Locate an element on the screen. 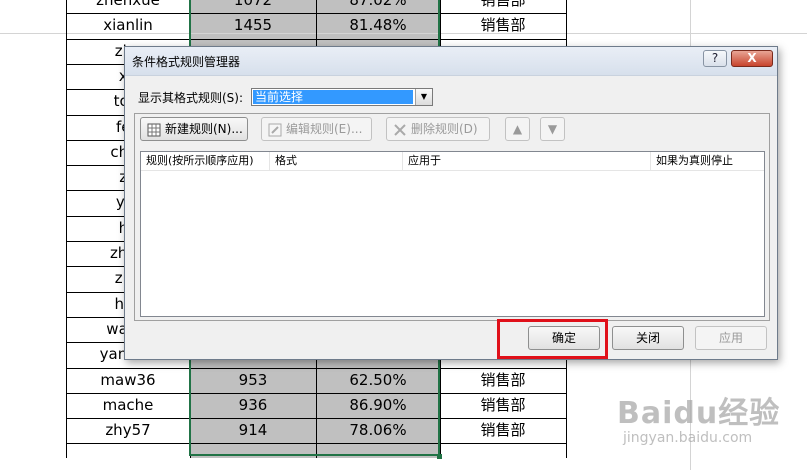  cell-name: xianlin is located at coordinates (128, 25).